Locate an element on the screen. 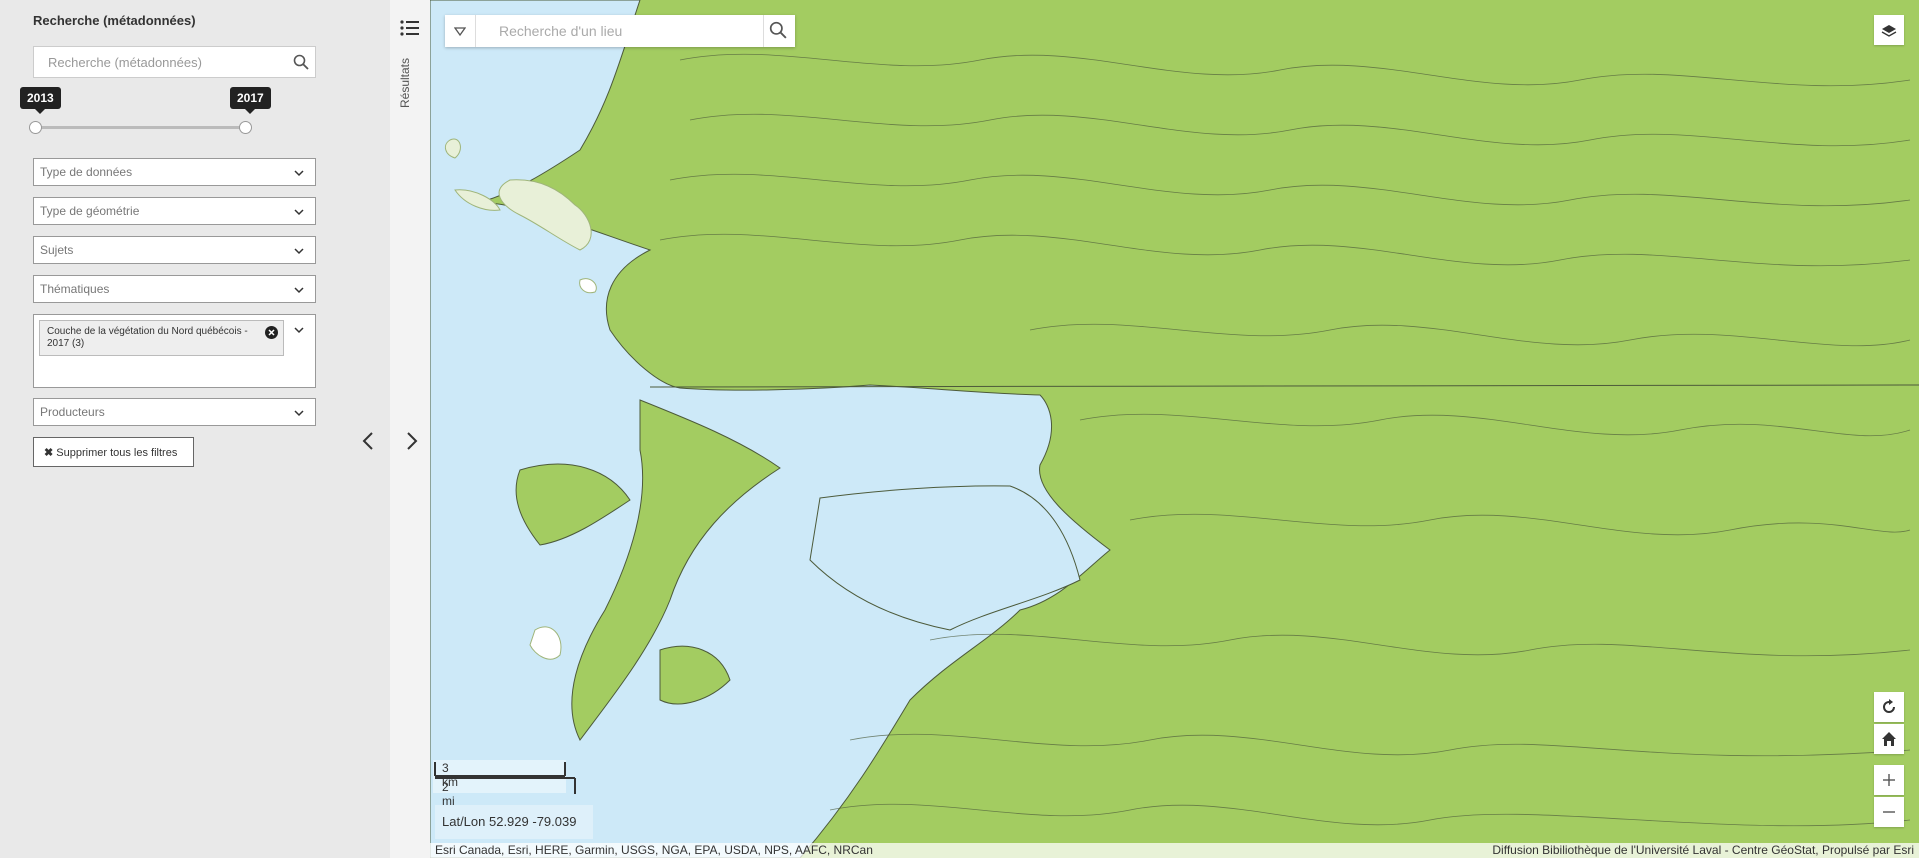 The width and height of the screenshot is (1919, 858). basemap-layers-button is located at coordinates (1889, 30).